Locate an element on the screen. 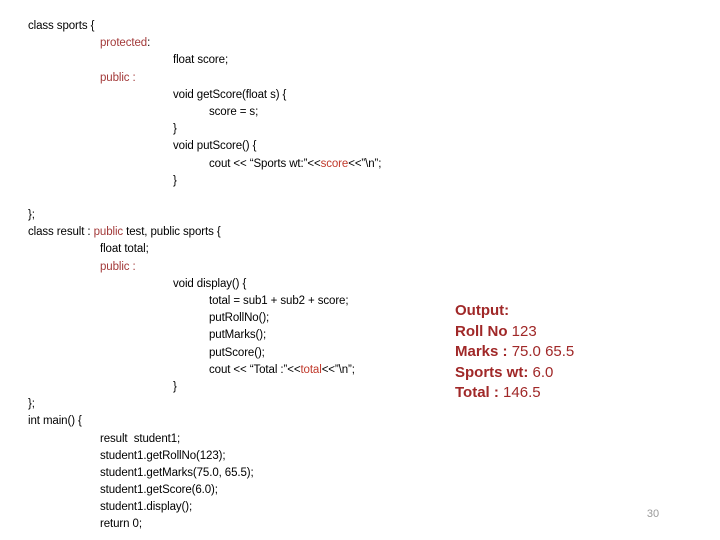 Image resolution: width=720 pixels, height=540 pixels. output-line-value: 146.5 is located at coordinates (522, 393).